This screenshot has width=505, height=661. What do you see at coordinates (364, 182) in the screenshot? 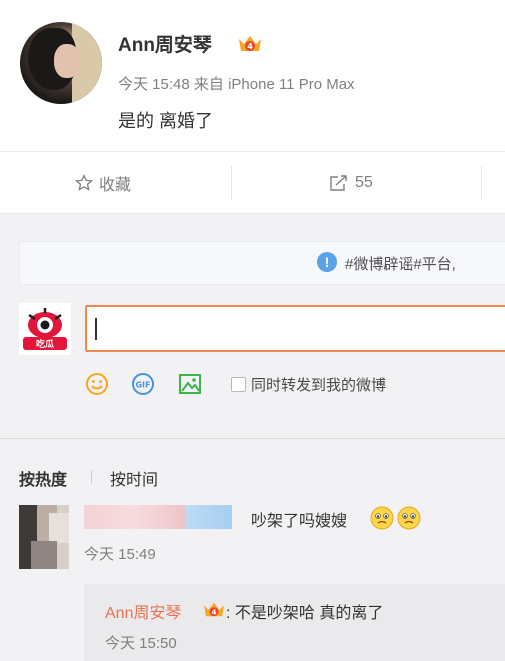
I see `repost-count: 55` at bounding box center [364, 182].